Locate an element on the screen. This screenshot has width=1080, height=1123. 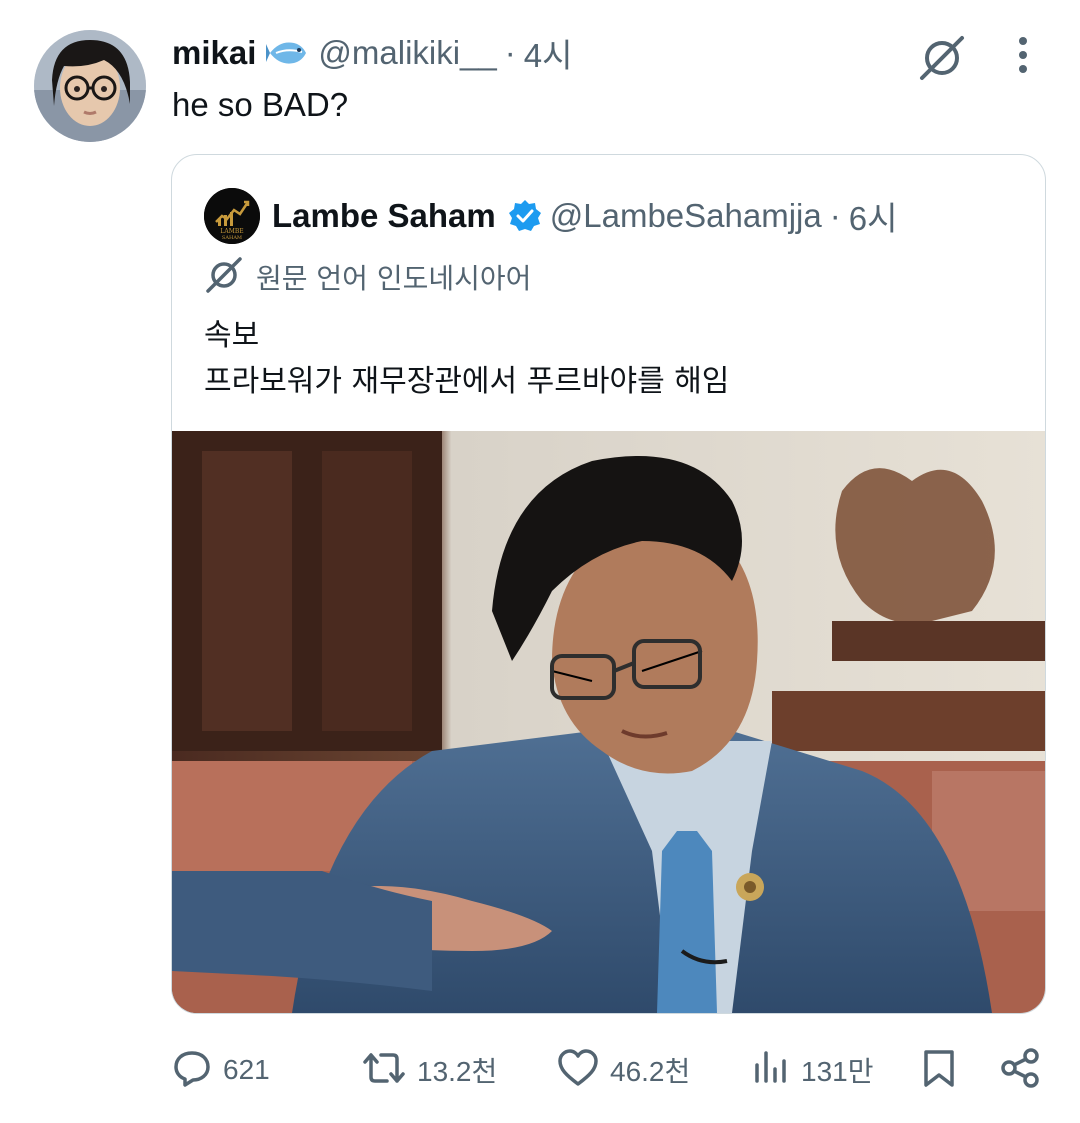
views-icon is located at coordinates (771, 1070).